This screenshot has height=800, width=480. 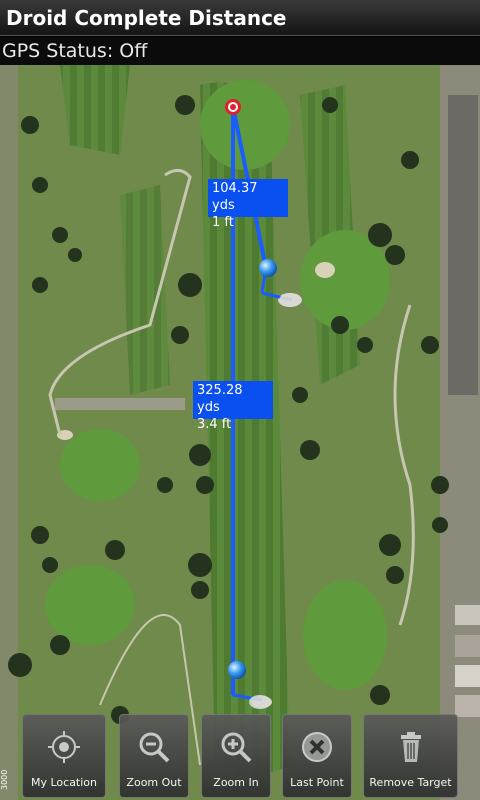 What do you see at coordinates (233, 107) in the screenshot?
I see `target-icon` at bounding box center [233, 107].